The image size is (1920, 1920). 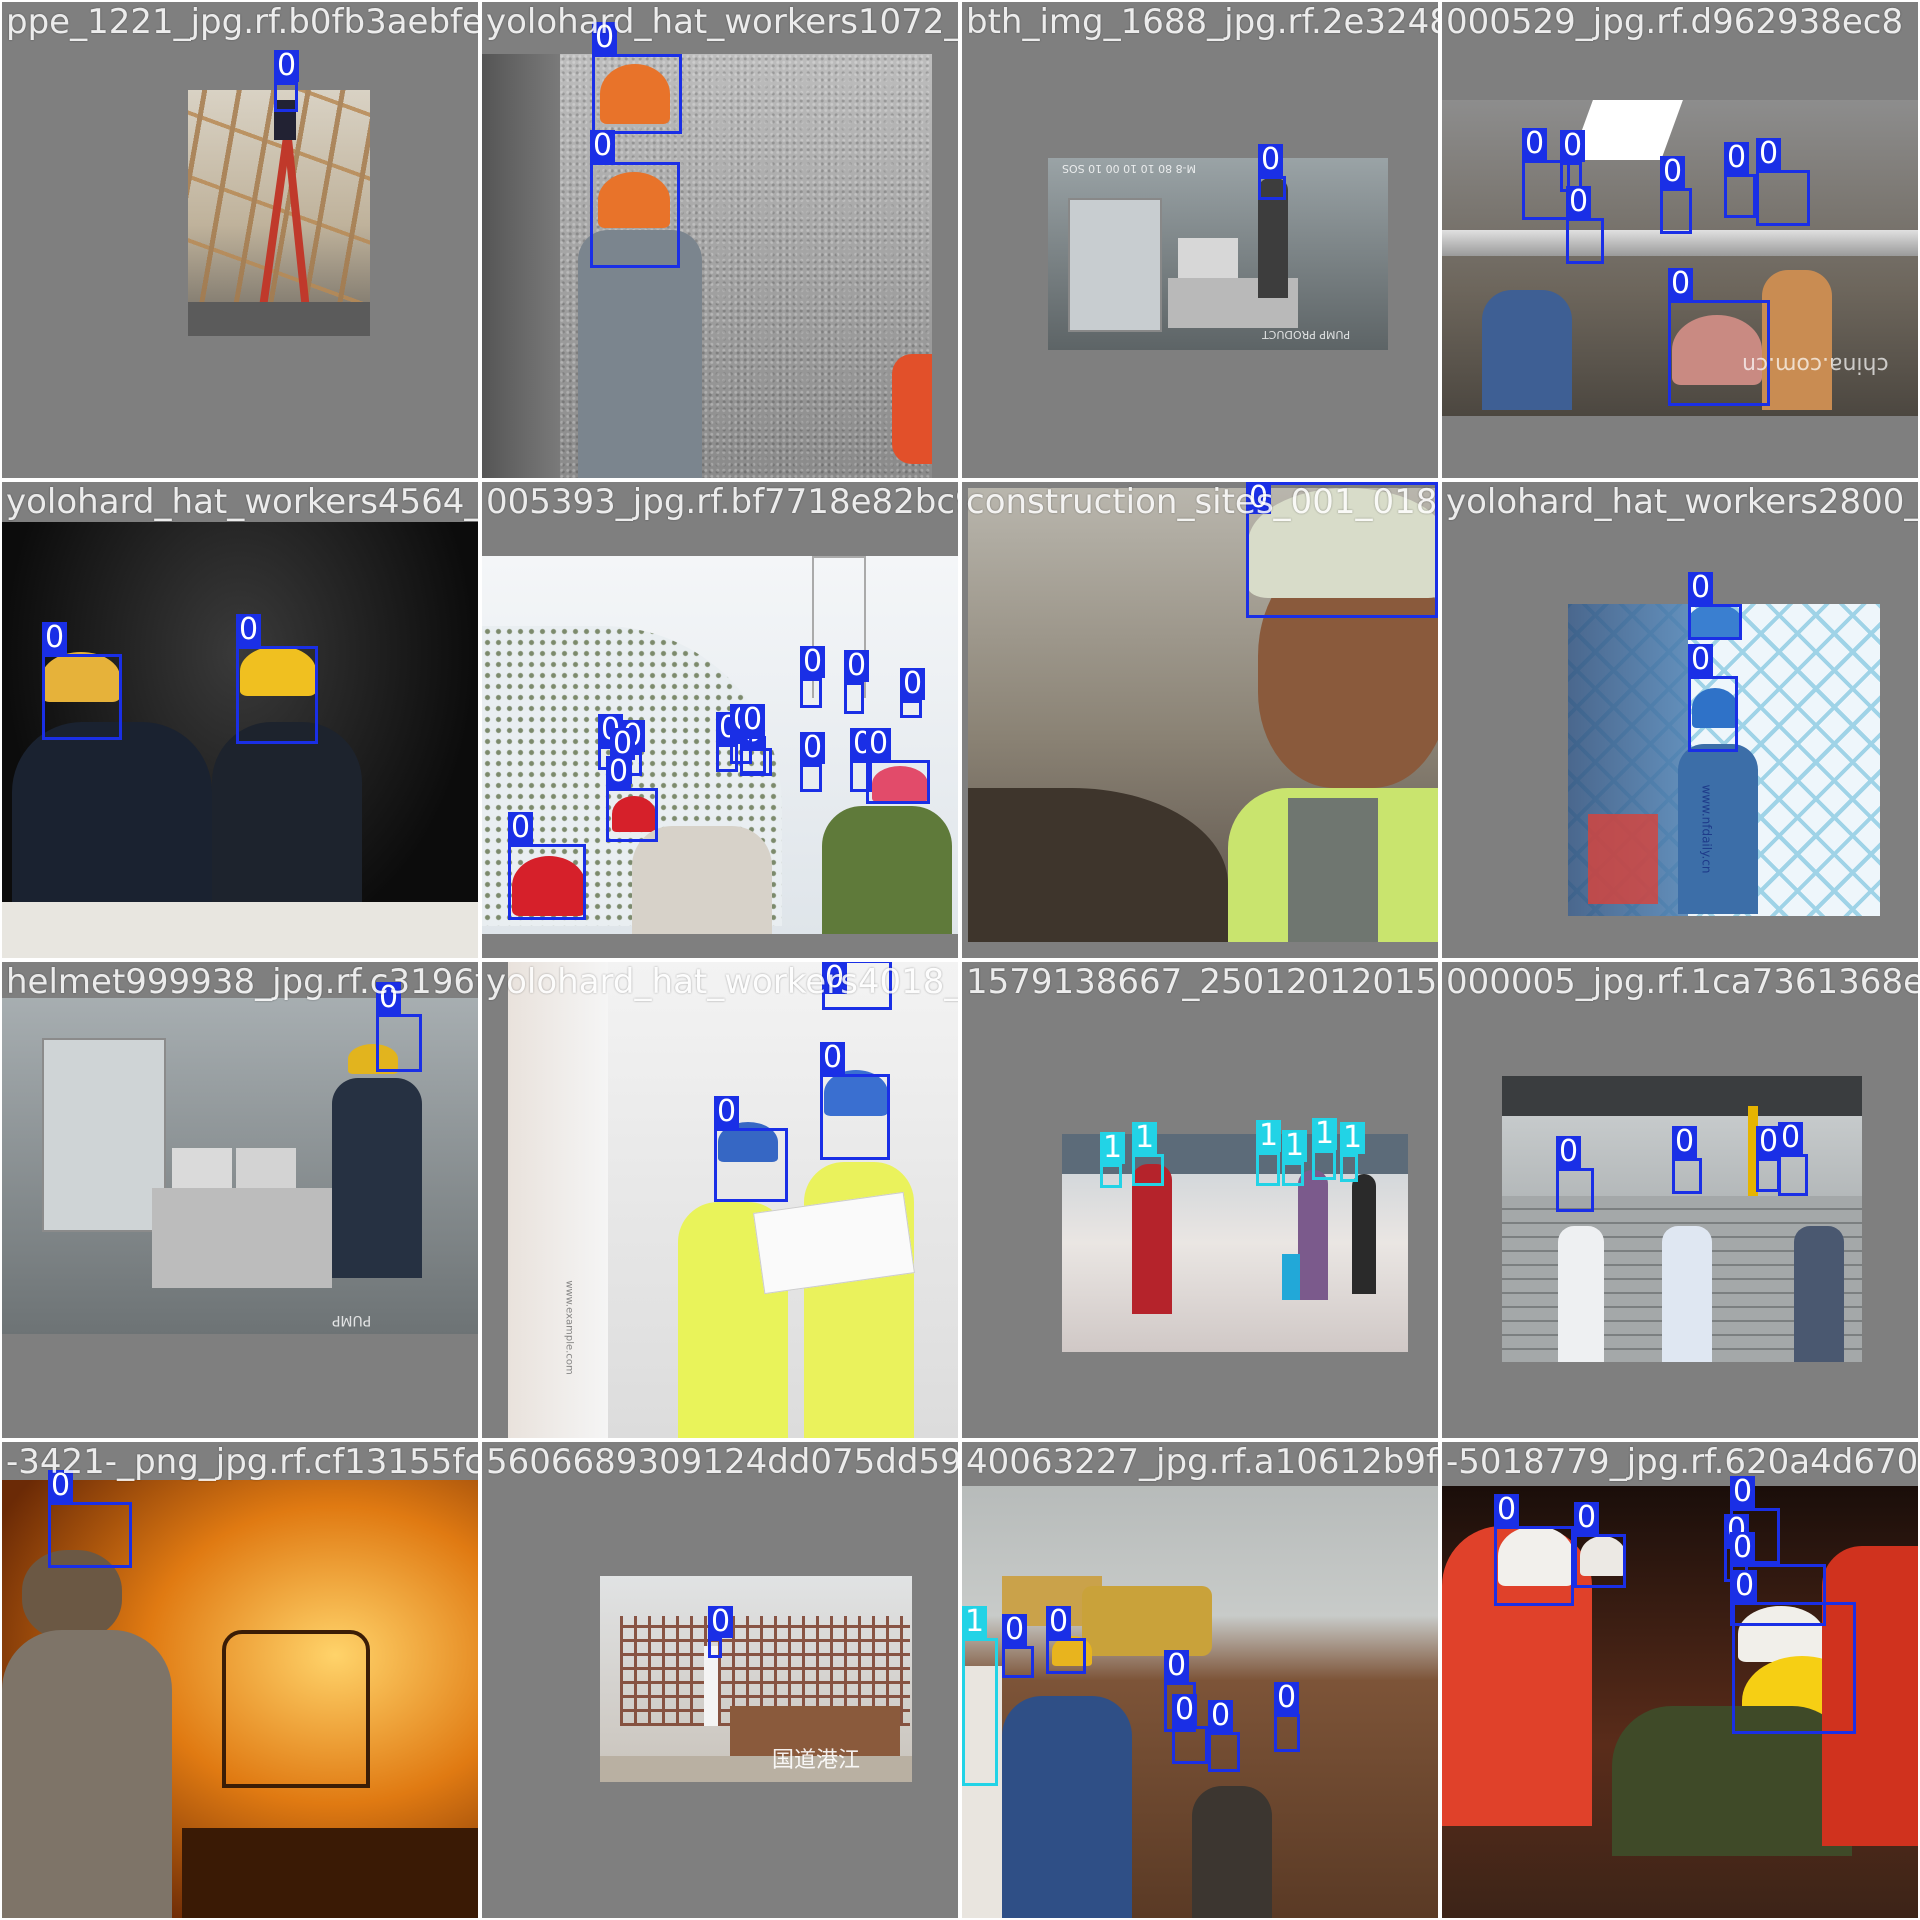 I want to click on photo-overlay-text: M-8 80 10 10 00 10 SOS, so click(x=1129, y=168).